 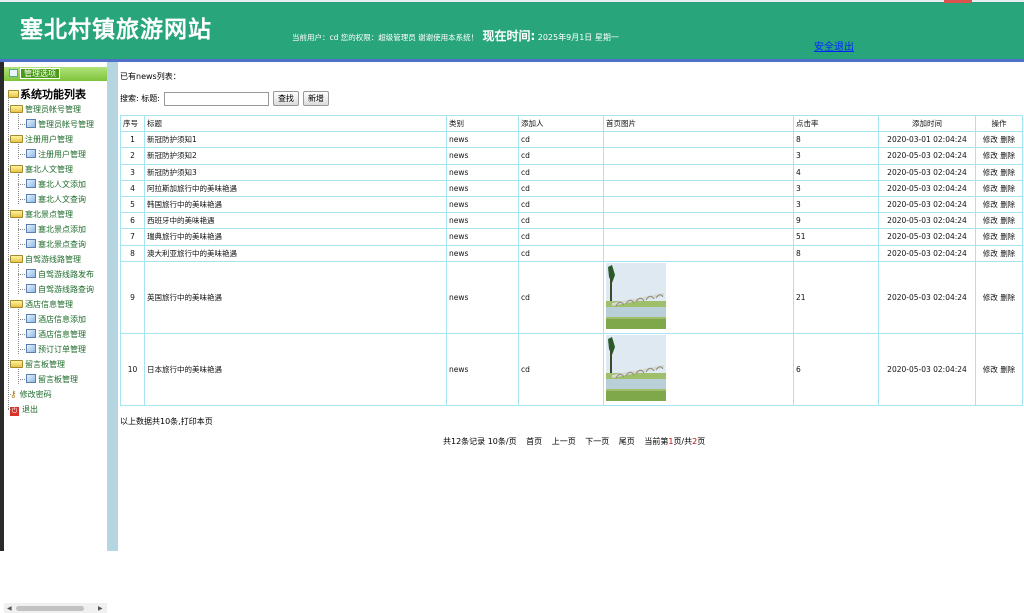 What do you see at coordinates (60, 124) in the screenshot?
I see `tree-item: 管理员帐号管理` at bounding box center [60, 124].